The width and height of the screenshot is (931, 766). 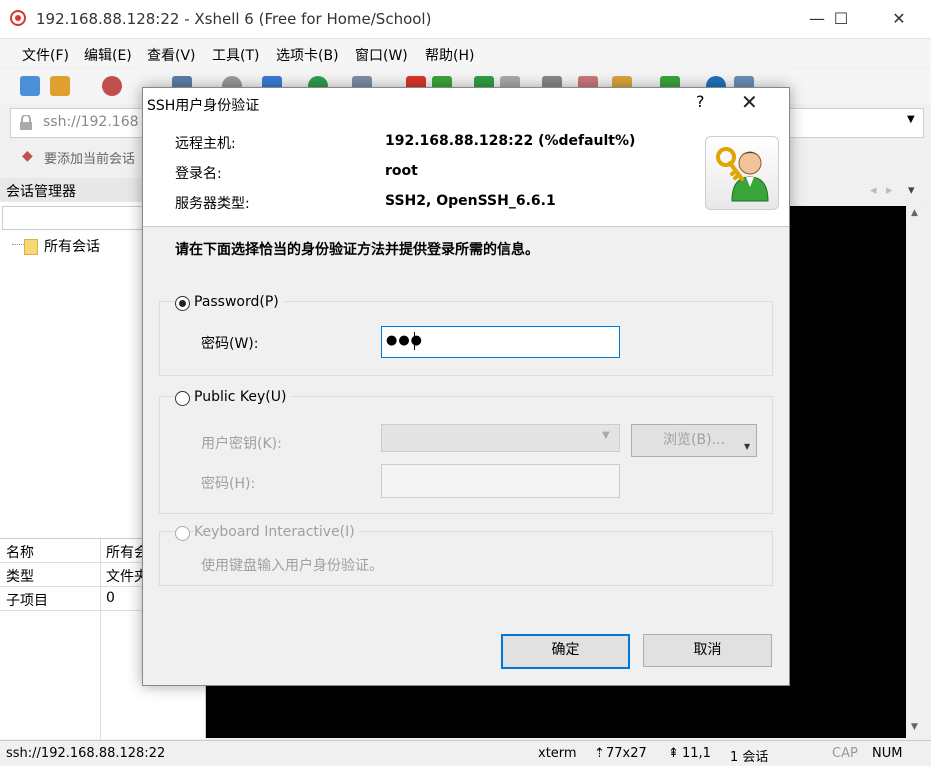 I want to click on remote-host-label: 远程主机:, so click(x=205, y=144).